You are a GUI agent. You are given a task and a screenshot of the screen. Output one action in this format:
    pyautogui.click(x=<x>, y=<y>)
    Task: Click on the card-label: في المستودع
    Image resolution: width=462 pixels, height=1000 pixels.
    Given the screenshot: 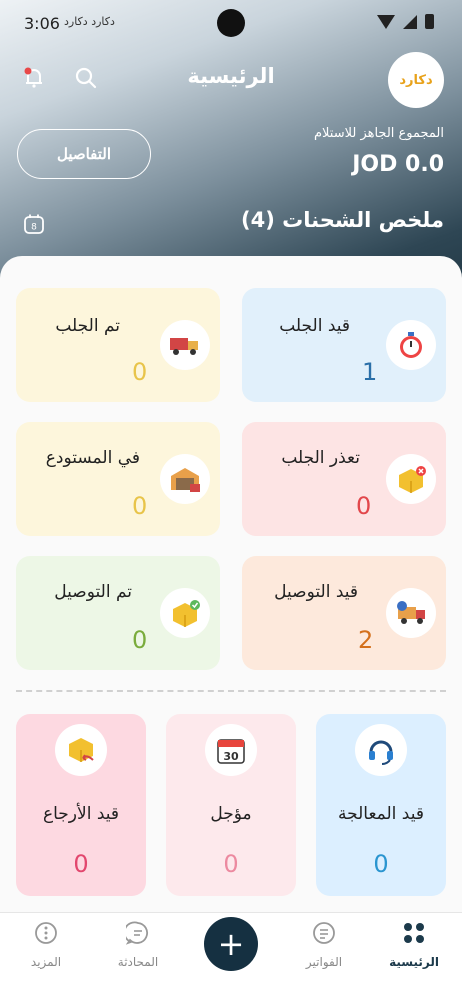 What is the action you would take?
    pyautogui.click(x=92, y=458)
    